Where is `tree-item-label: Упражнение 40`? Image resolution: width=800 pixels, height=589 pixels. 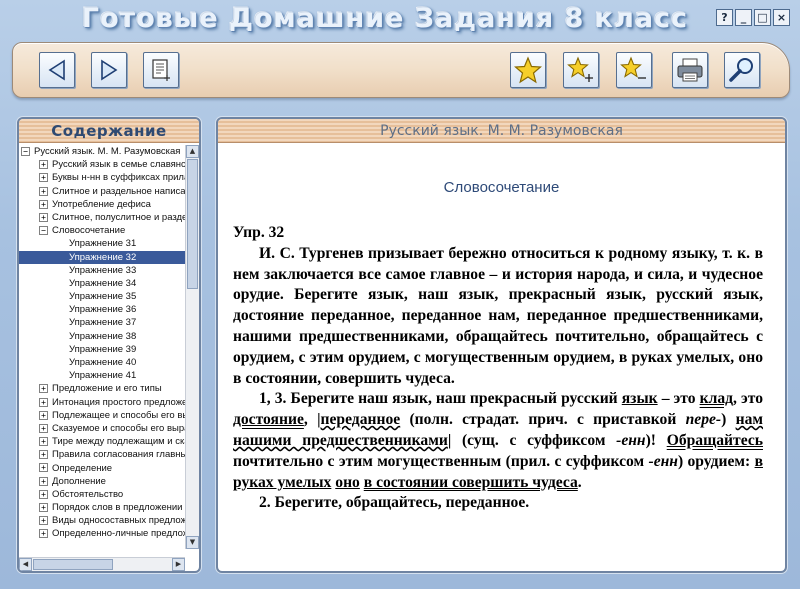
tree-item-label: Упражнение 40 is located at coordinates (103, 362).